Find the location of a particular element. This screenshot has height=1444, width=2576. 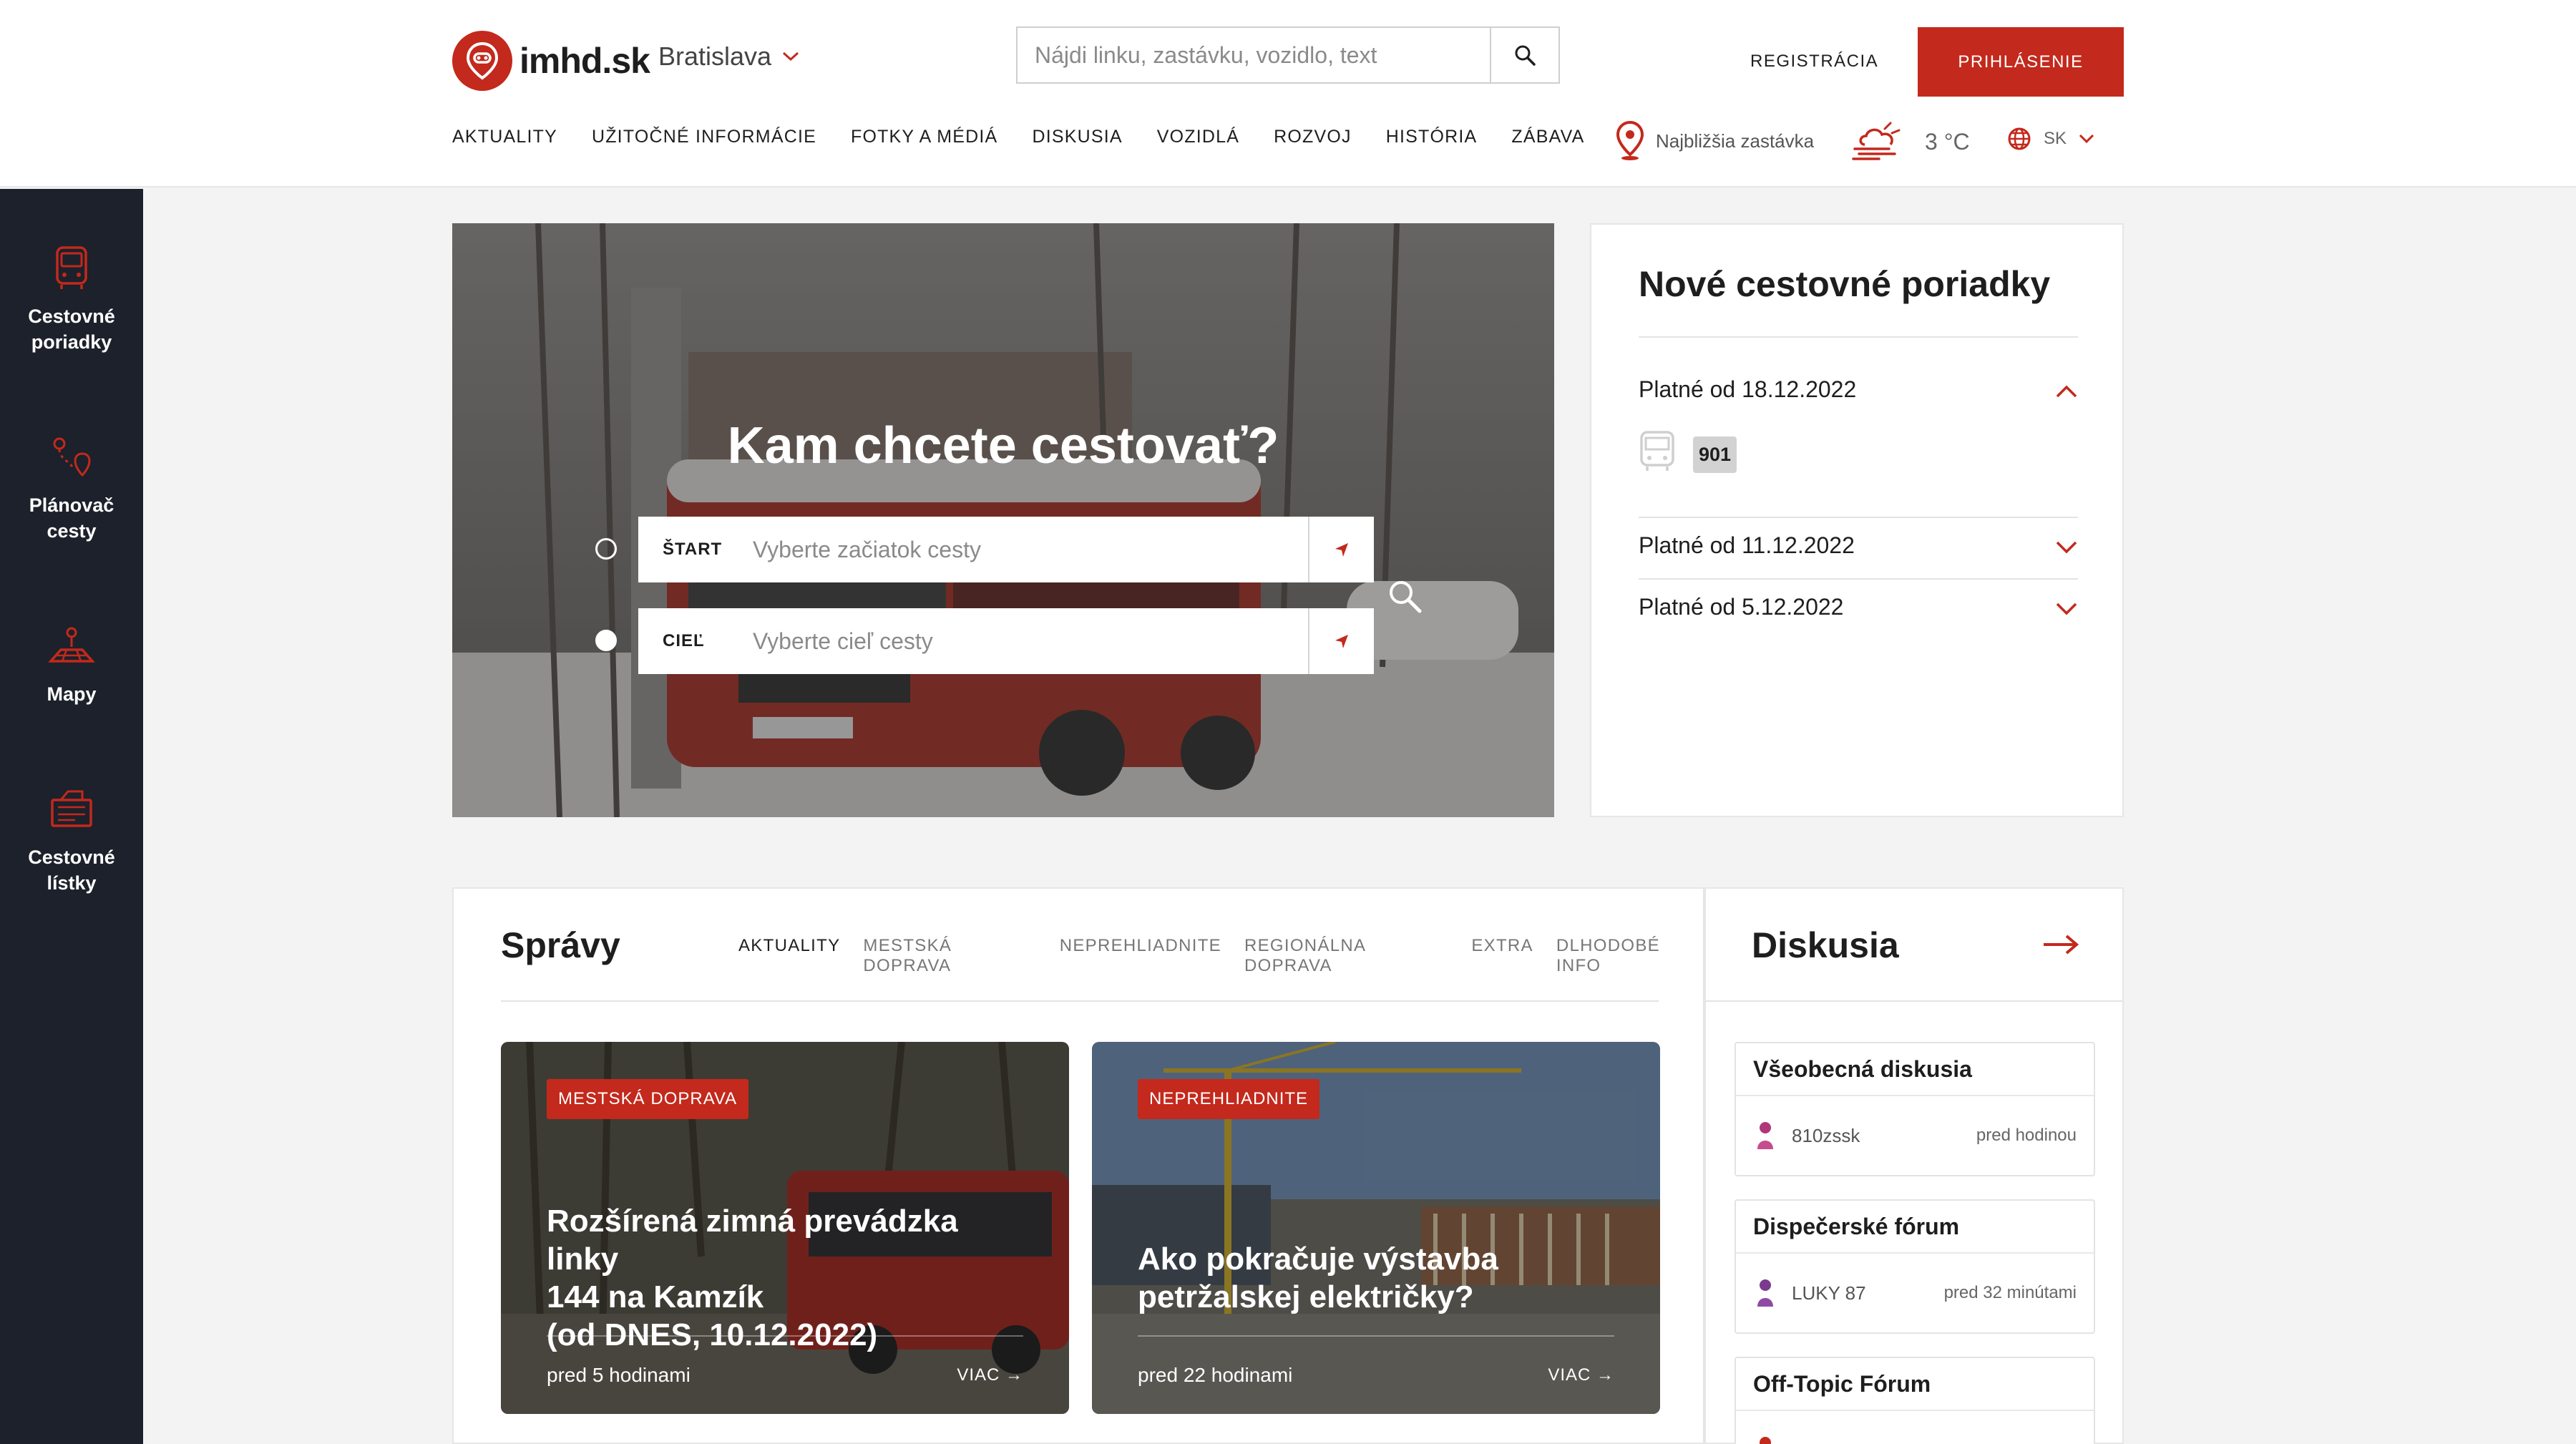

global-search is located at coordinates (1288, 55).